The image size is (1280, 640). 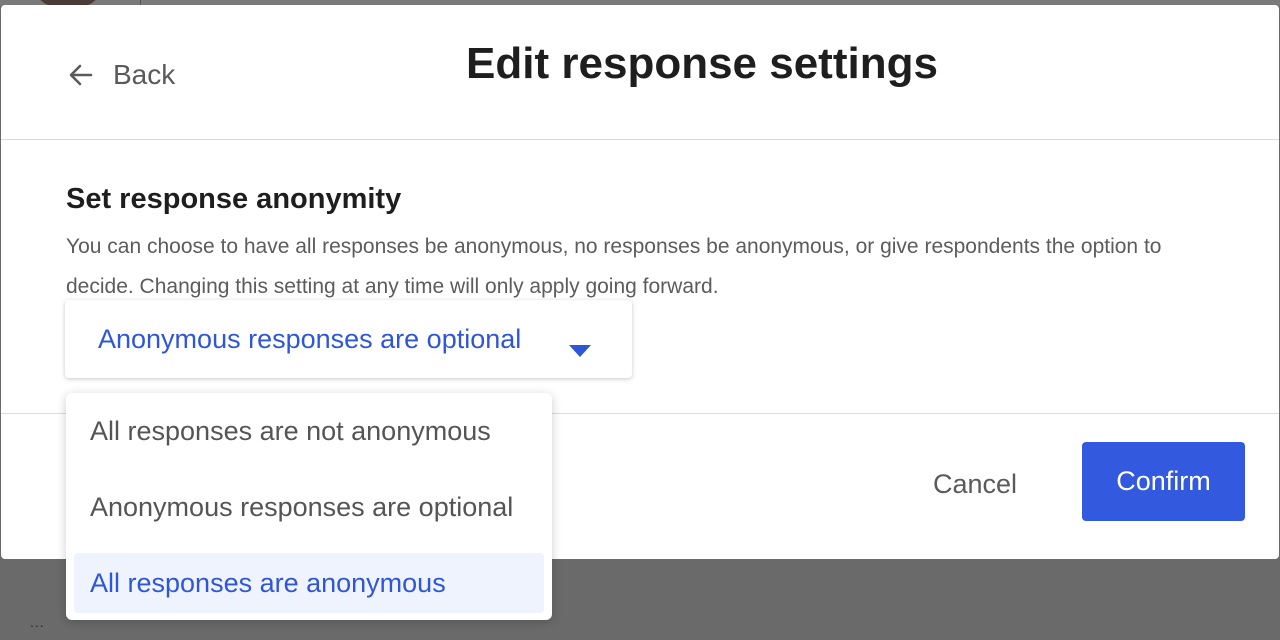 I want to click on page-title: Edit response settings, so click(x=702, y=63).